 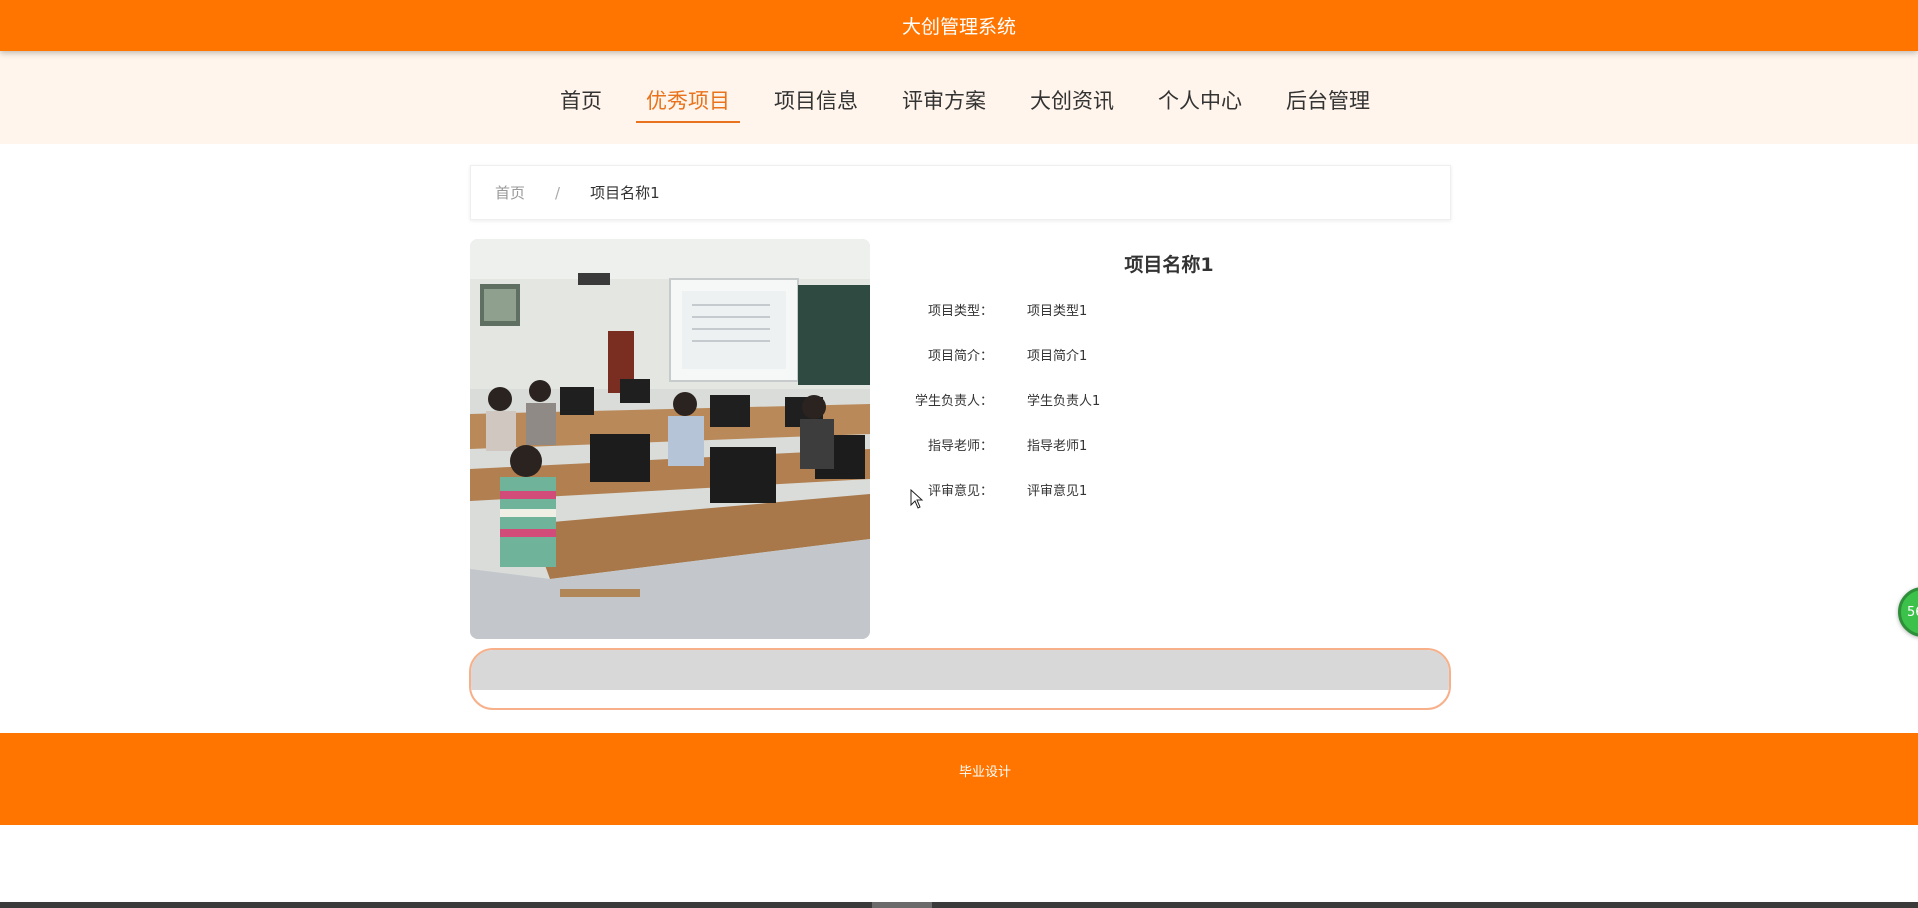 What do you see at coordinates (1169, 265) in the screenshot?
I see `project-title: 项目名称1` at bounding box center [1169, 265].